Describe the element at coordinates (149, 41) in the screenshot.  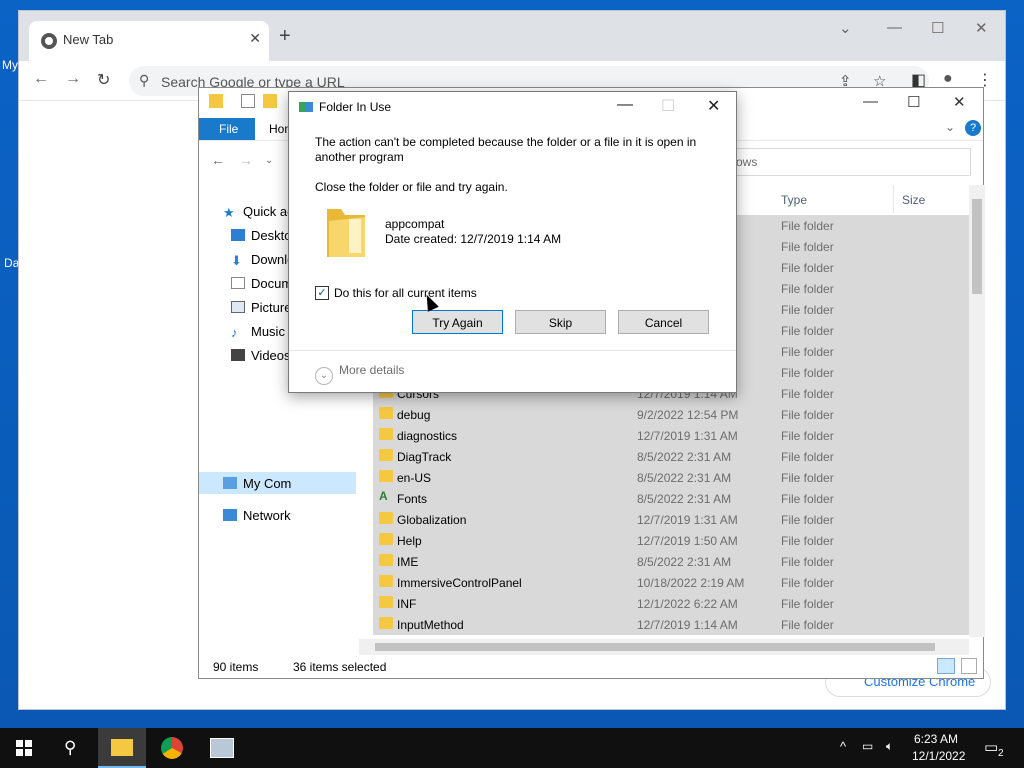
I see `chrome-tab: New Tab ✕` at that location.